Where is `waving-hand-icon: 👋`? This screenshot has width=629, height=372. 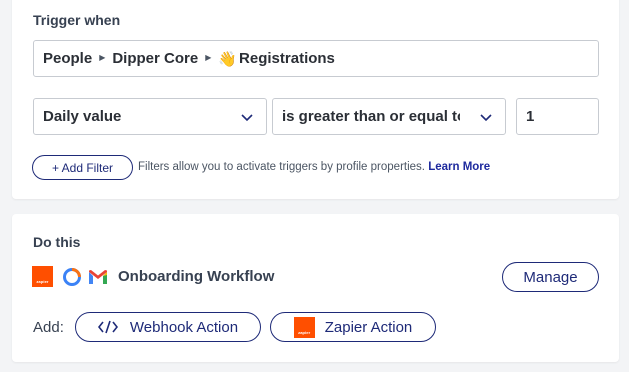 waving-hand-icon: 👋 is located at coordinates (228, 59).